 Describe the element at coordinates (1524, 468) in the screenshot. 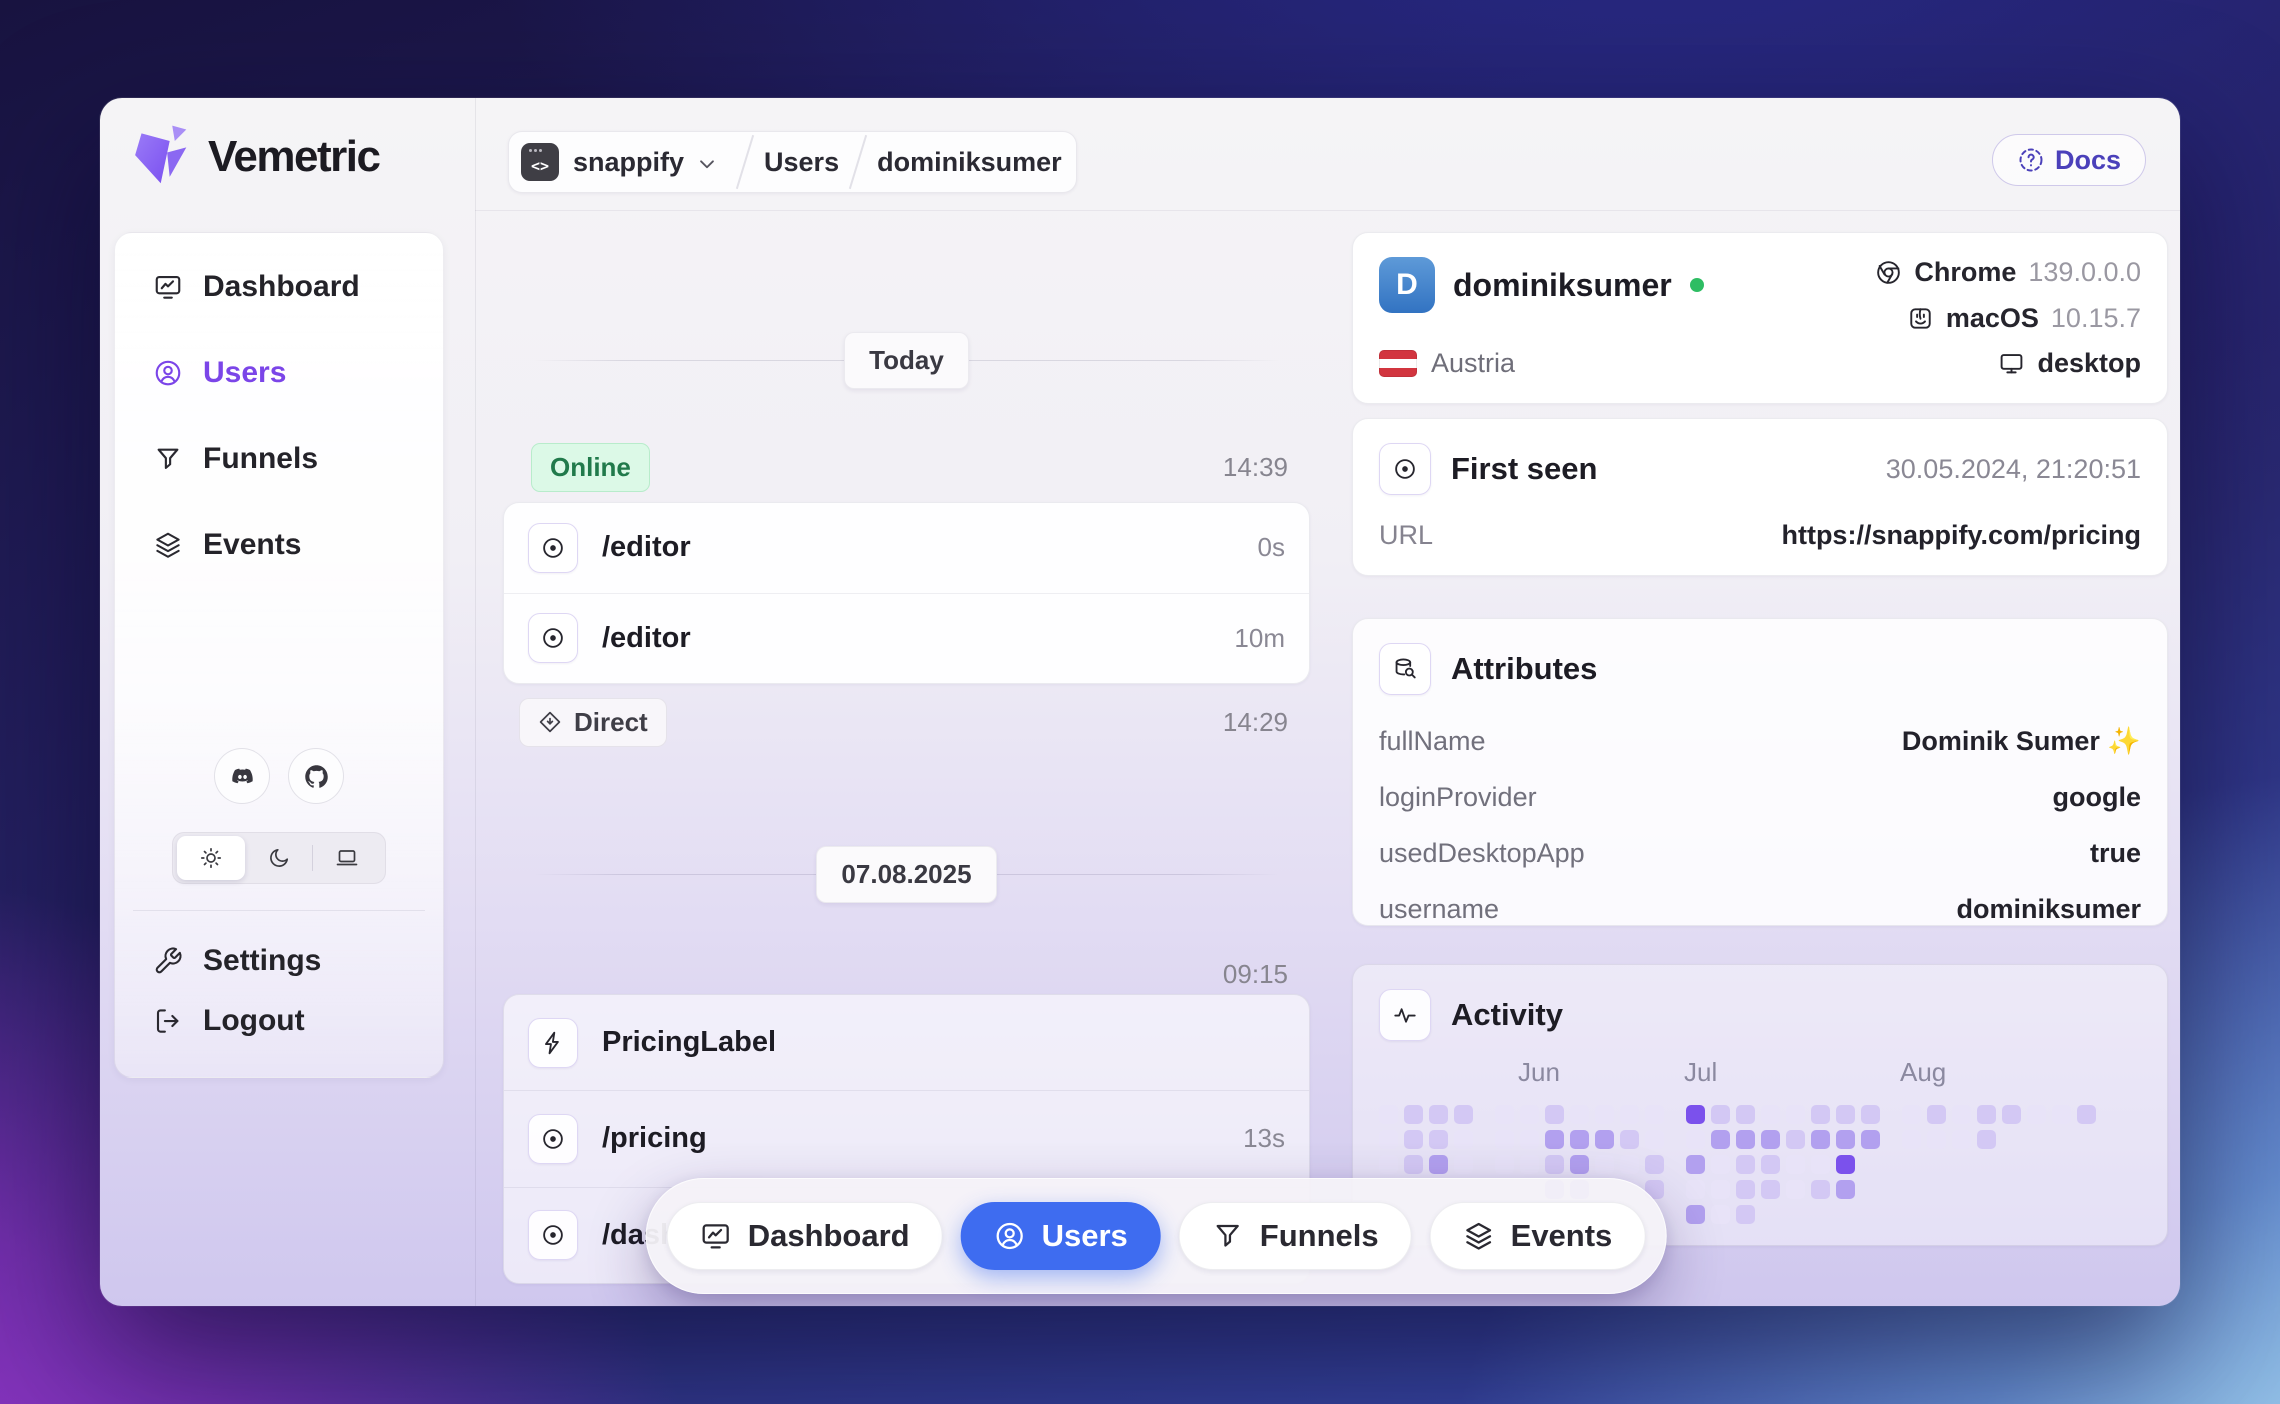

I see `first-seen-title: First seen` at that location.